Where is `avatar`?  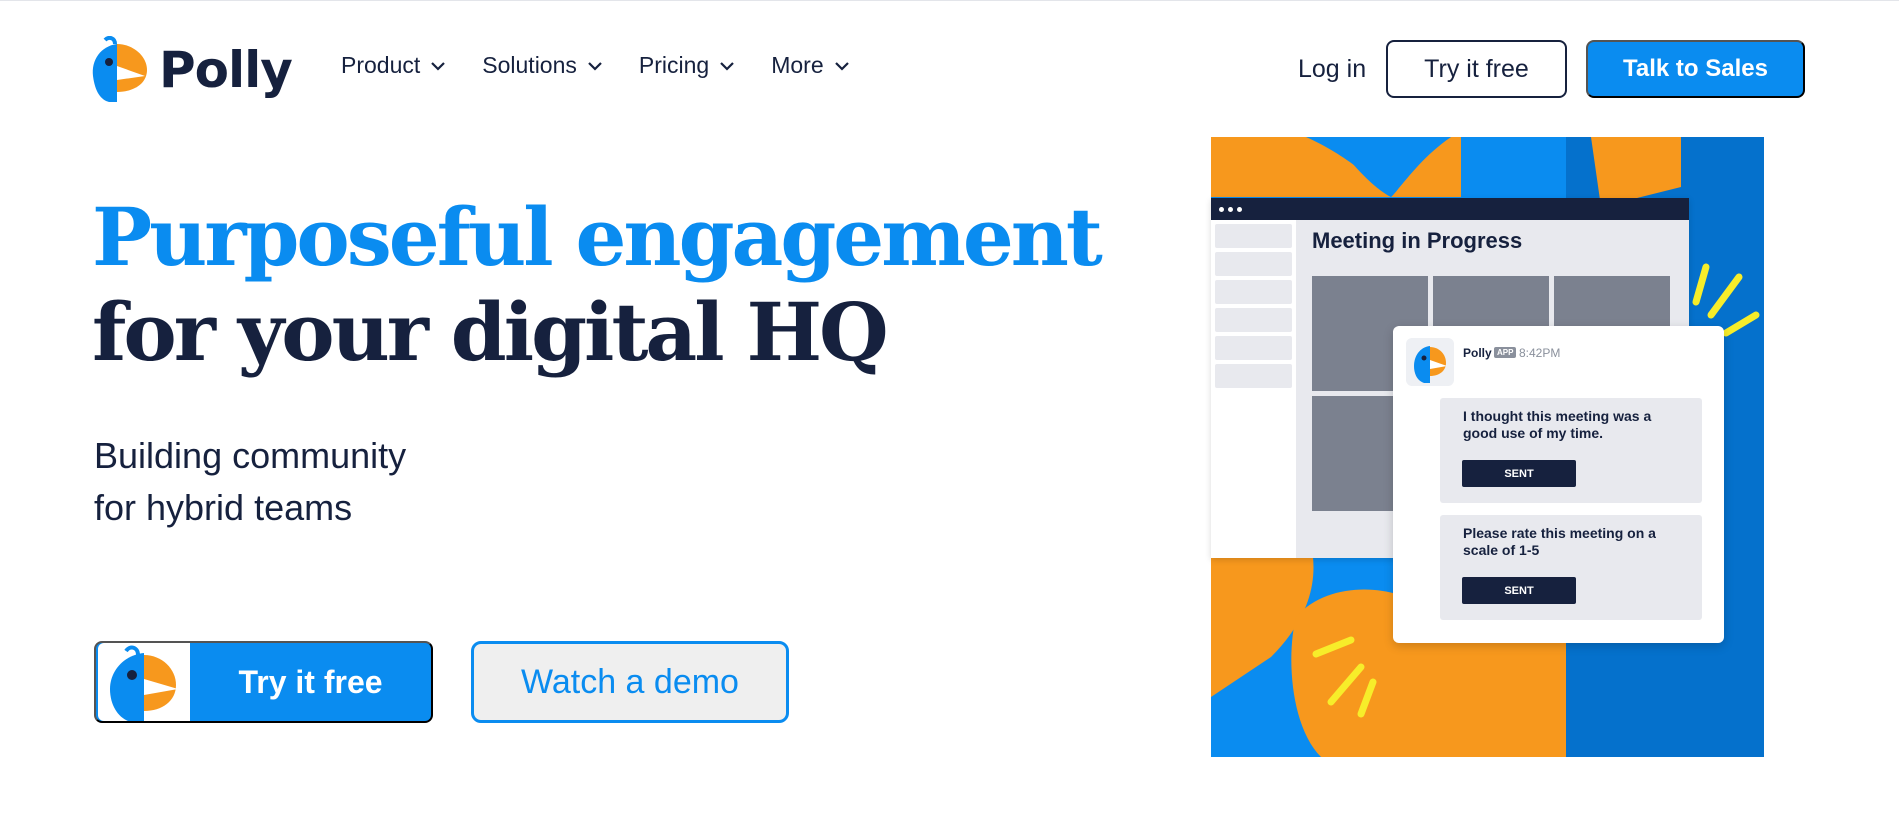 avatar is located at coordinates (1430, 362).